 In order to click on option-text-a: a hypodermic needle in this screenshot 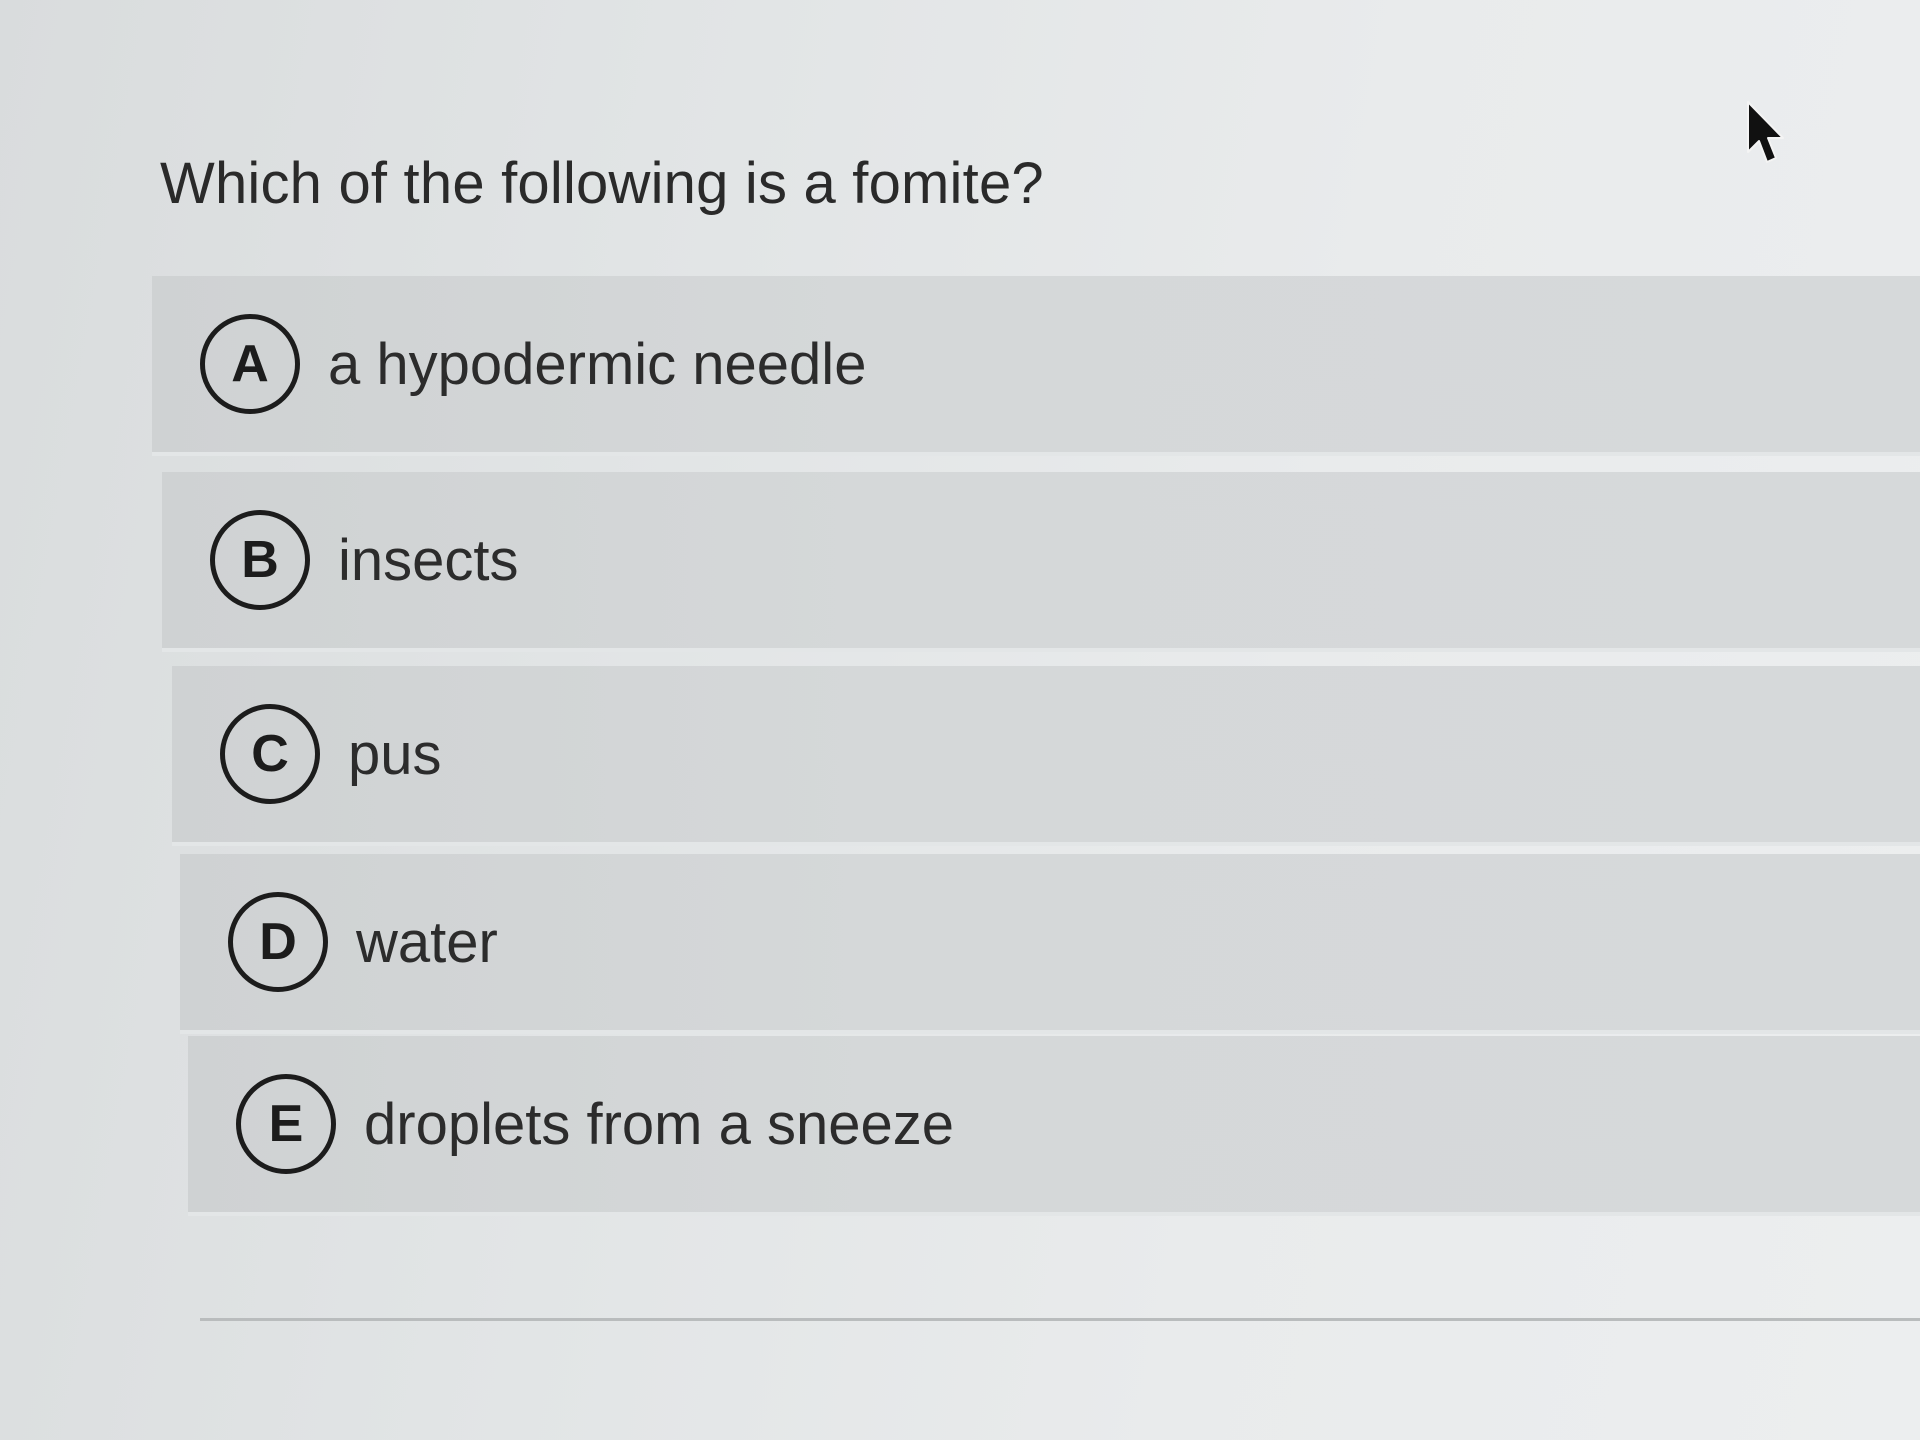, I will do `click(597, 364)`.